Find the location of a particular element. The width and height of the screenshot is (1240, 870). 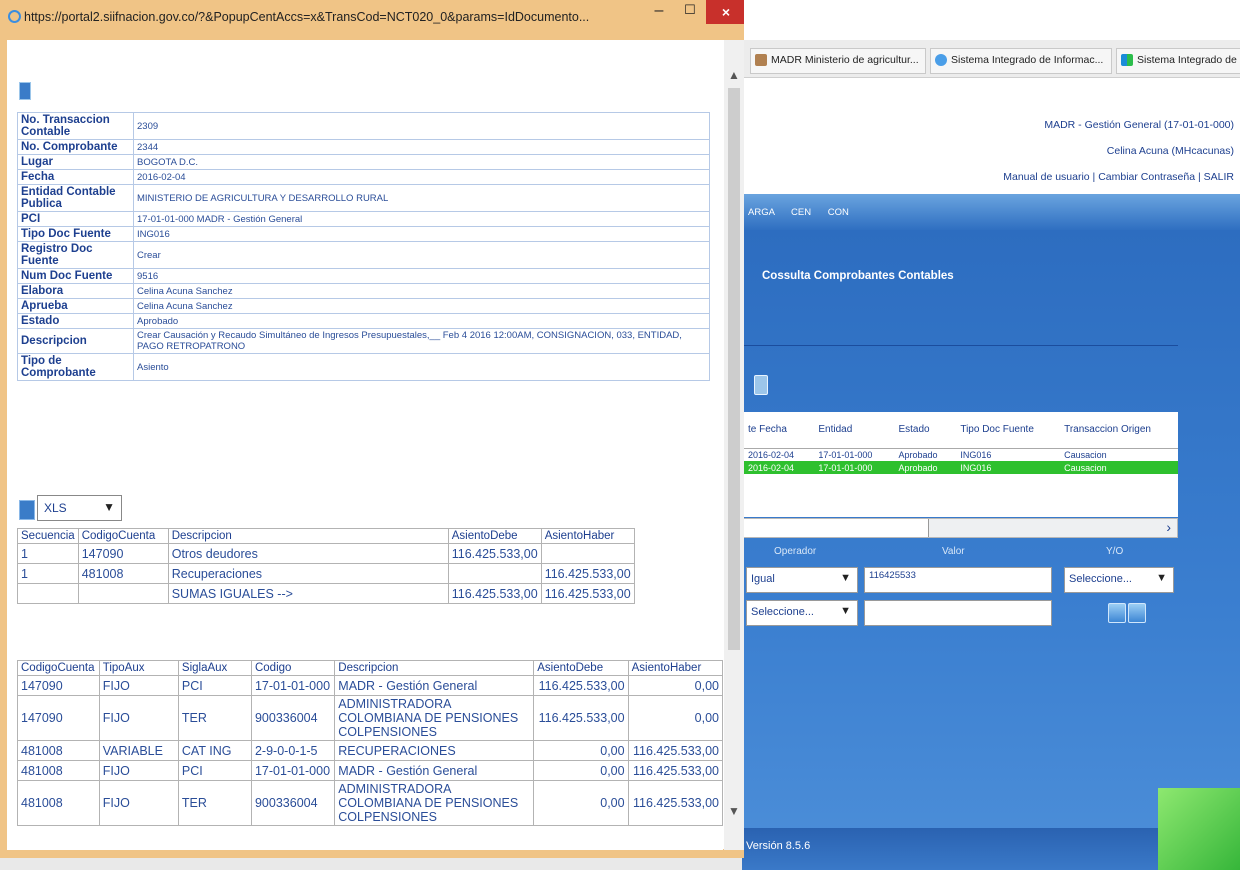

info-value: 9516 is located at coordinates (421, 276).